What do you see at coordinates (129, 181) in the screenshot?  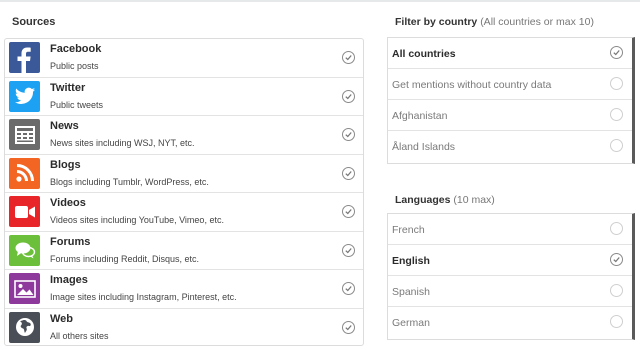 I see `source-description: Blogs including Tumblr, WordPress, etc.` at bounding box center [129, 181].